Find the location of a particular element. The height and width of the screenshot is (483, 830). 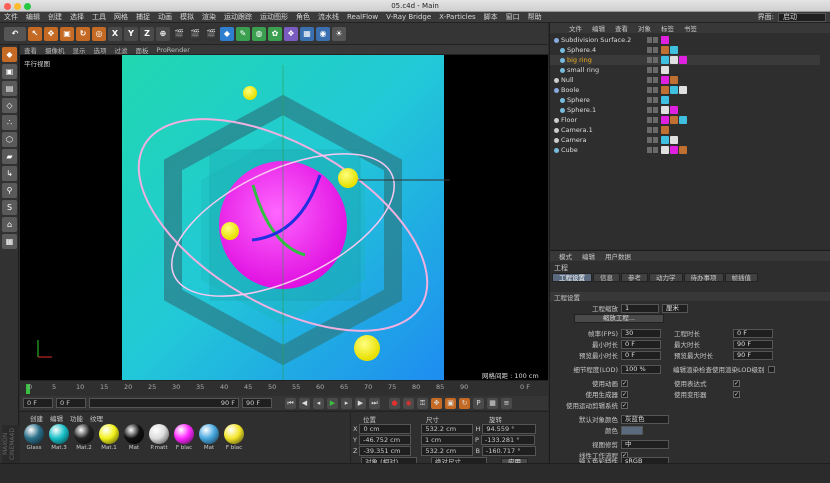

material-item: Mat.1 is located at coordinates (109, 437).